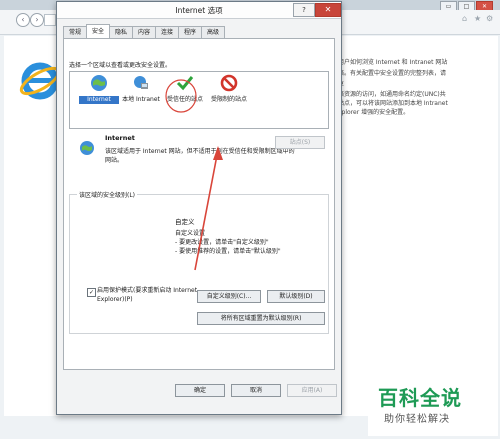 Image resolution: width=500 pixels, height=439 pixels. What do you see at coordinates (300, 142) in the screenshot?
I see `sites-button: 站点(S)` at bounding box center [300, 142].